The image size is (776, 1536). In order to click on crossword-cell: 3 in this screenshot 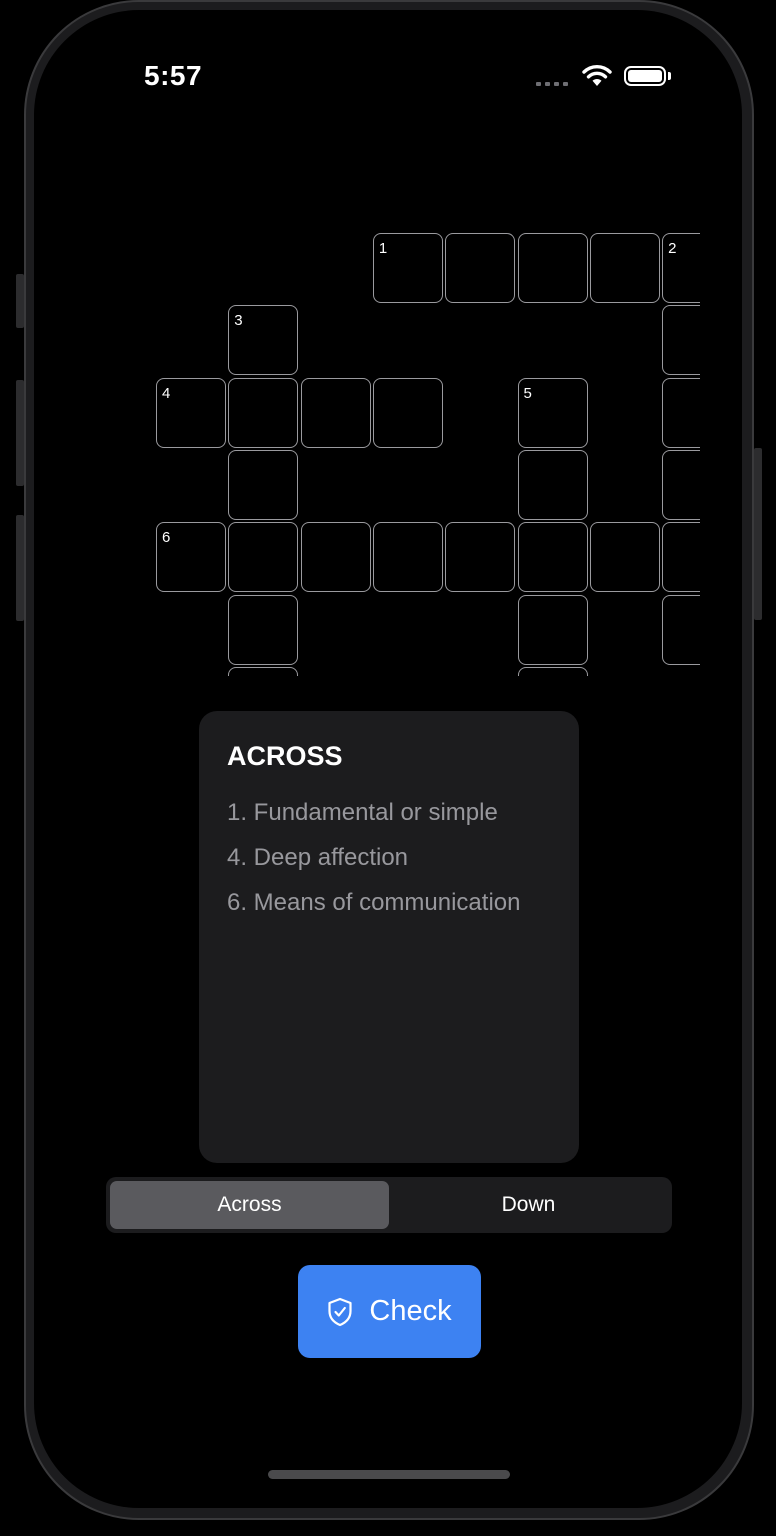, I will do `click(263, 340)`.